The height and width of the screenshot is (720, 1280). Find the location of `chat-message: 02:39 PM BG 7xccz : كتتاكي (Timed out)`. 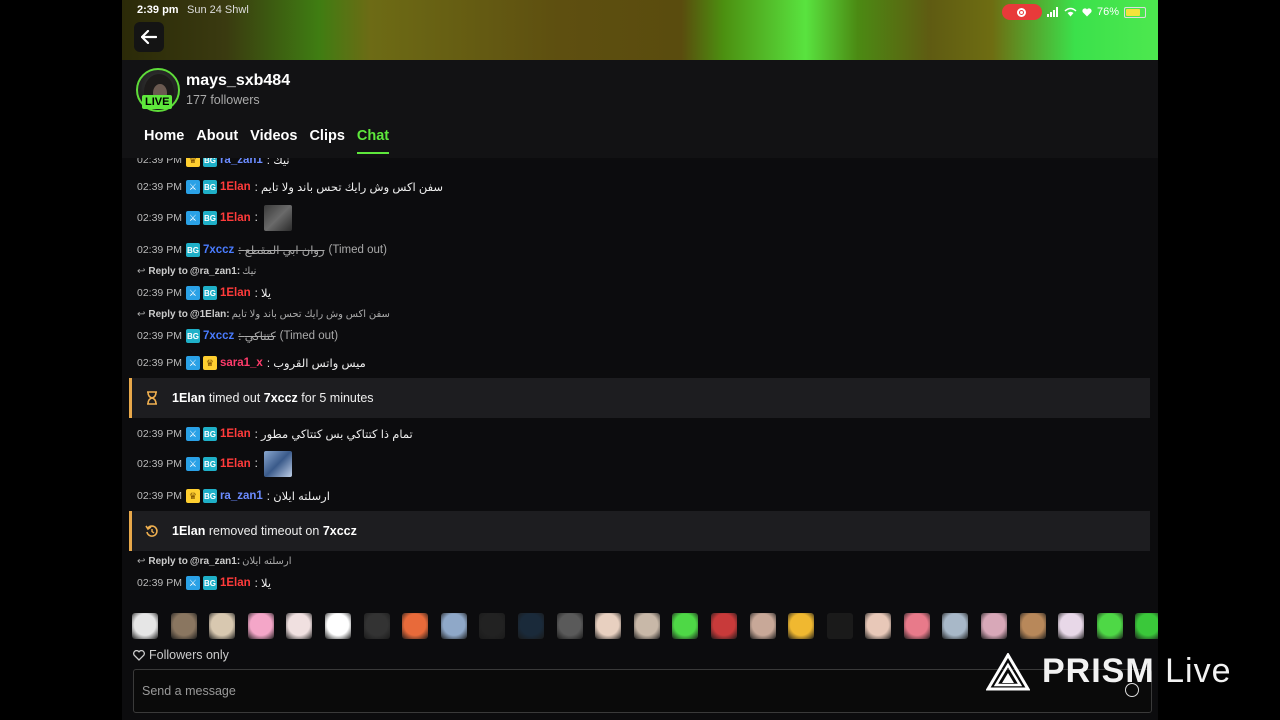

chat-message: 02:39 PM BG 7xccz : كتتاكي (Timed out) is located at coordinates (237, 336).